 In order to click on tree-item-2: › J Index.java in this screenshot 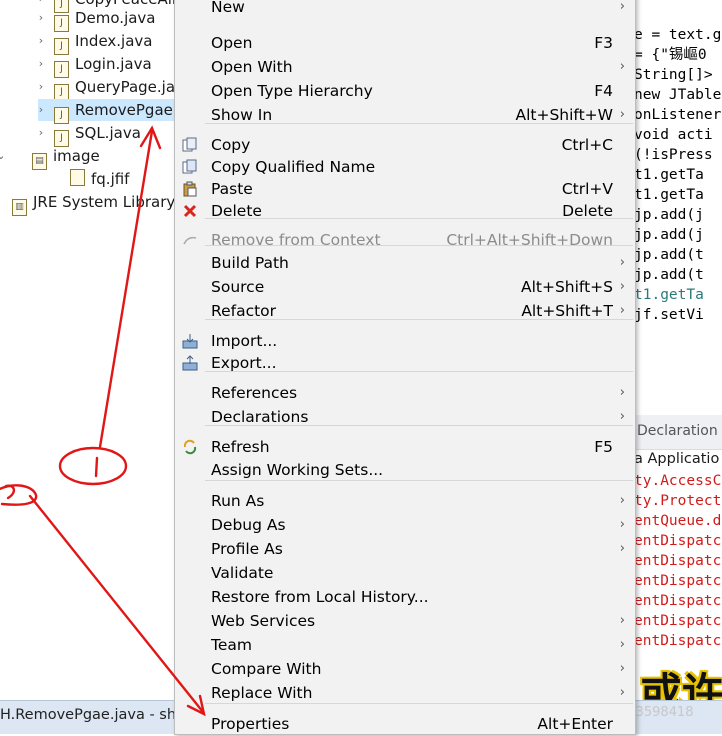, I will do `click(94, 42)`.